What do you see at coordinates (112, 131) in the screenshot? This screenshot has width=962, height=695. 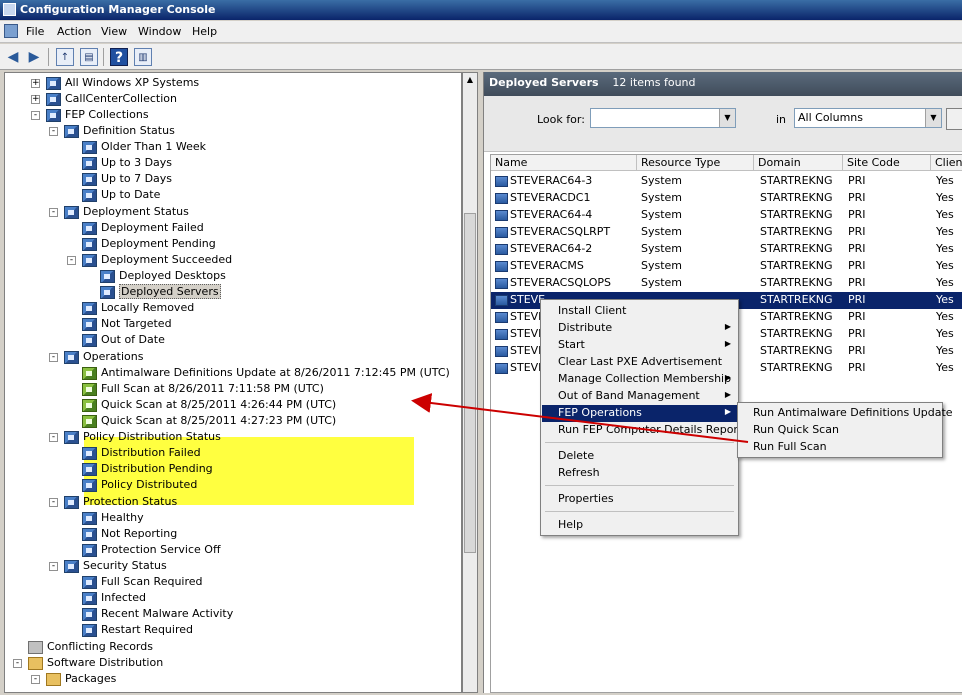 I see `tree-node: - Definition Status` at bounding box center [112, 131].